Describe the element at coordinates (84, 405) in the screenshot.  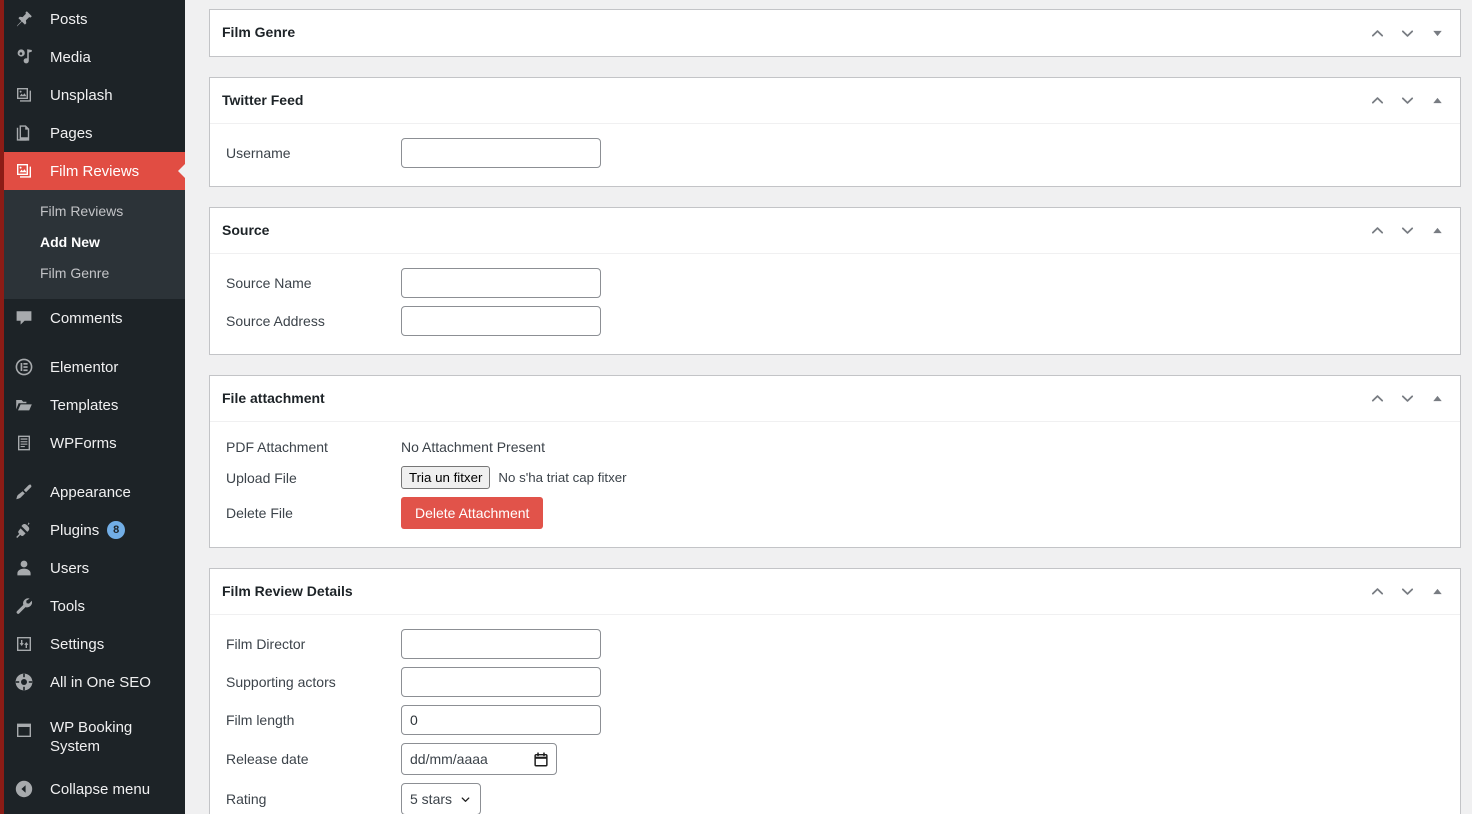
I see `sidebar-item-label: Templates` at that location.